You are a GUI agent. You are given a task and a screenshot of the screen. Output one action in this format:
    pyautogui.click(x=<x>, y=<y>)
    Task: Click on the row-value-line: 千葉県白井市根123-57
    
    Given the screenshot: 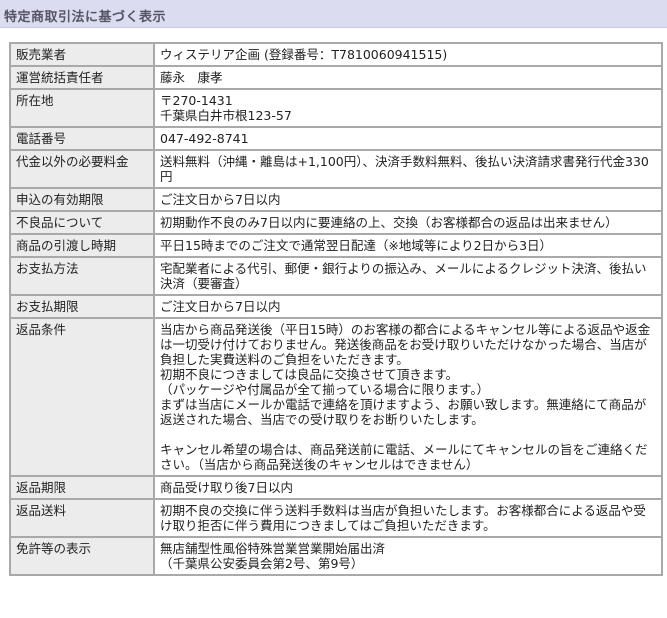 What is the action you would take?
    pyautogui.click(x=226, y=115)
    